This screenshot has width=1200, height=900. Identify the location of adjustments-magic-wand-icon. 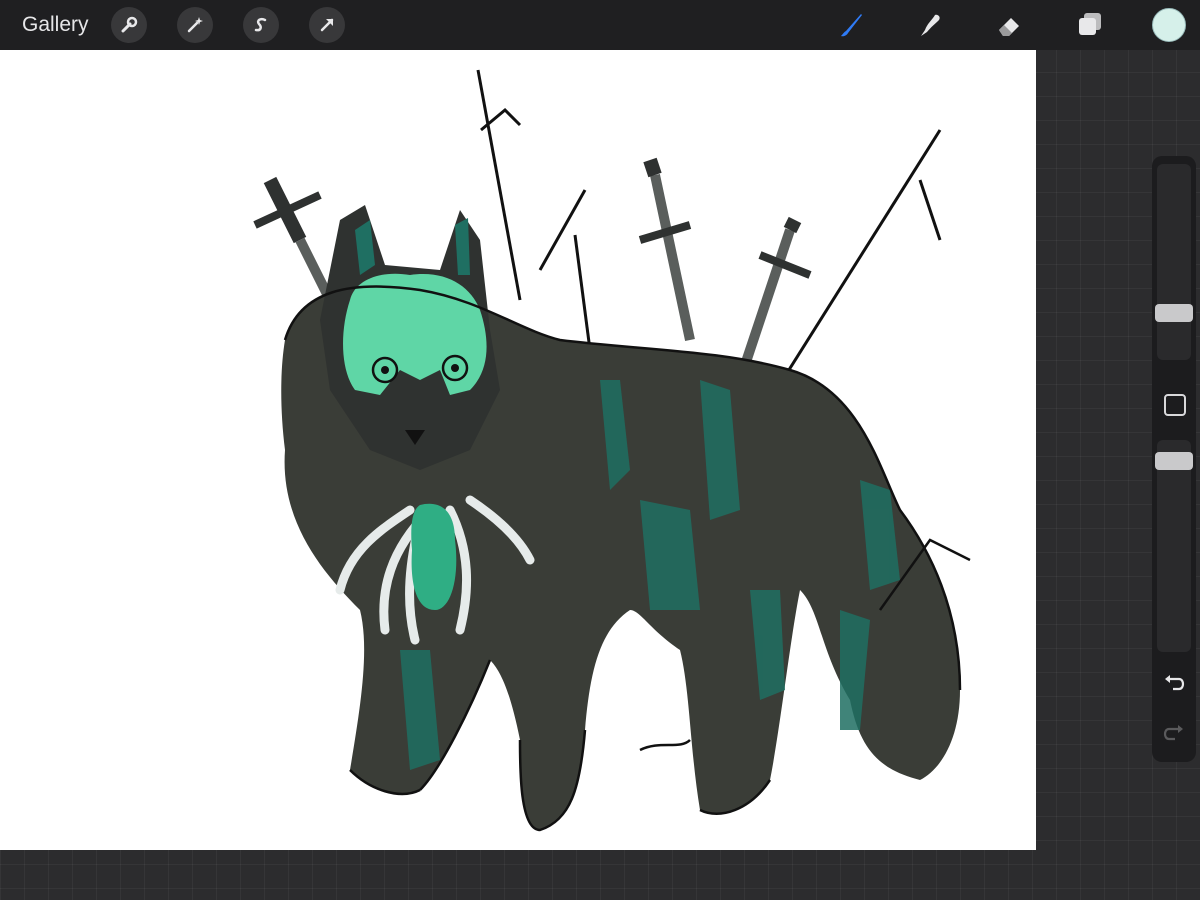
(194, 25).